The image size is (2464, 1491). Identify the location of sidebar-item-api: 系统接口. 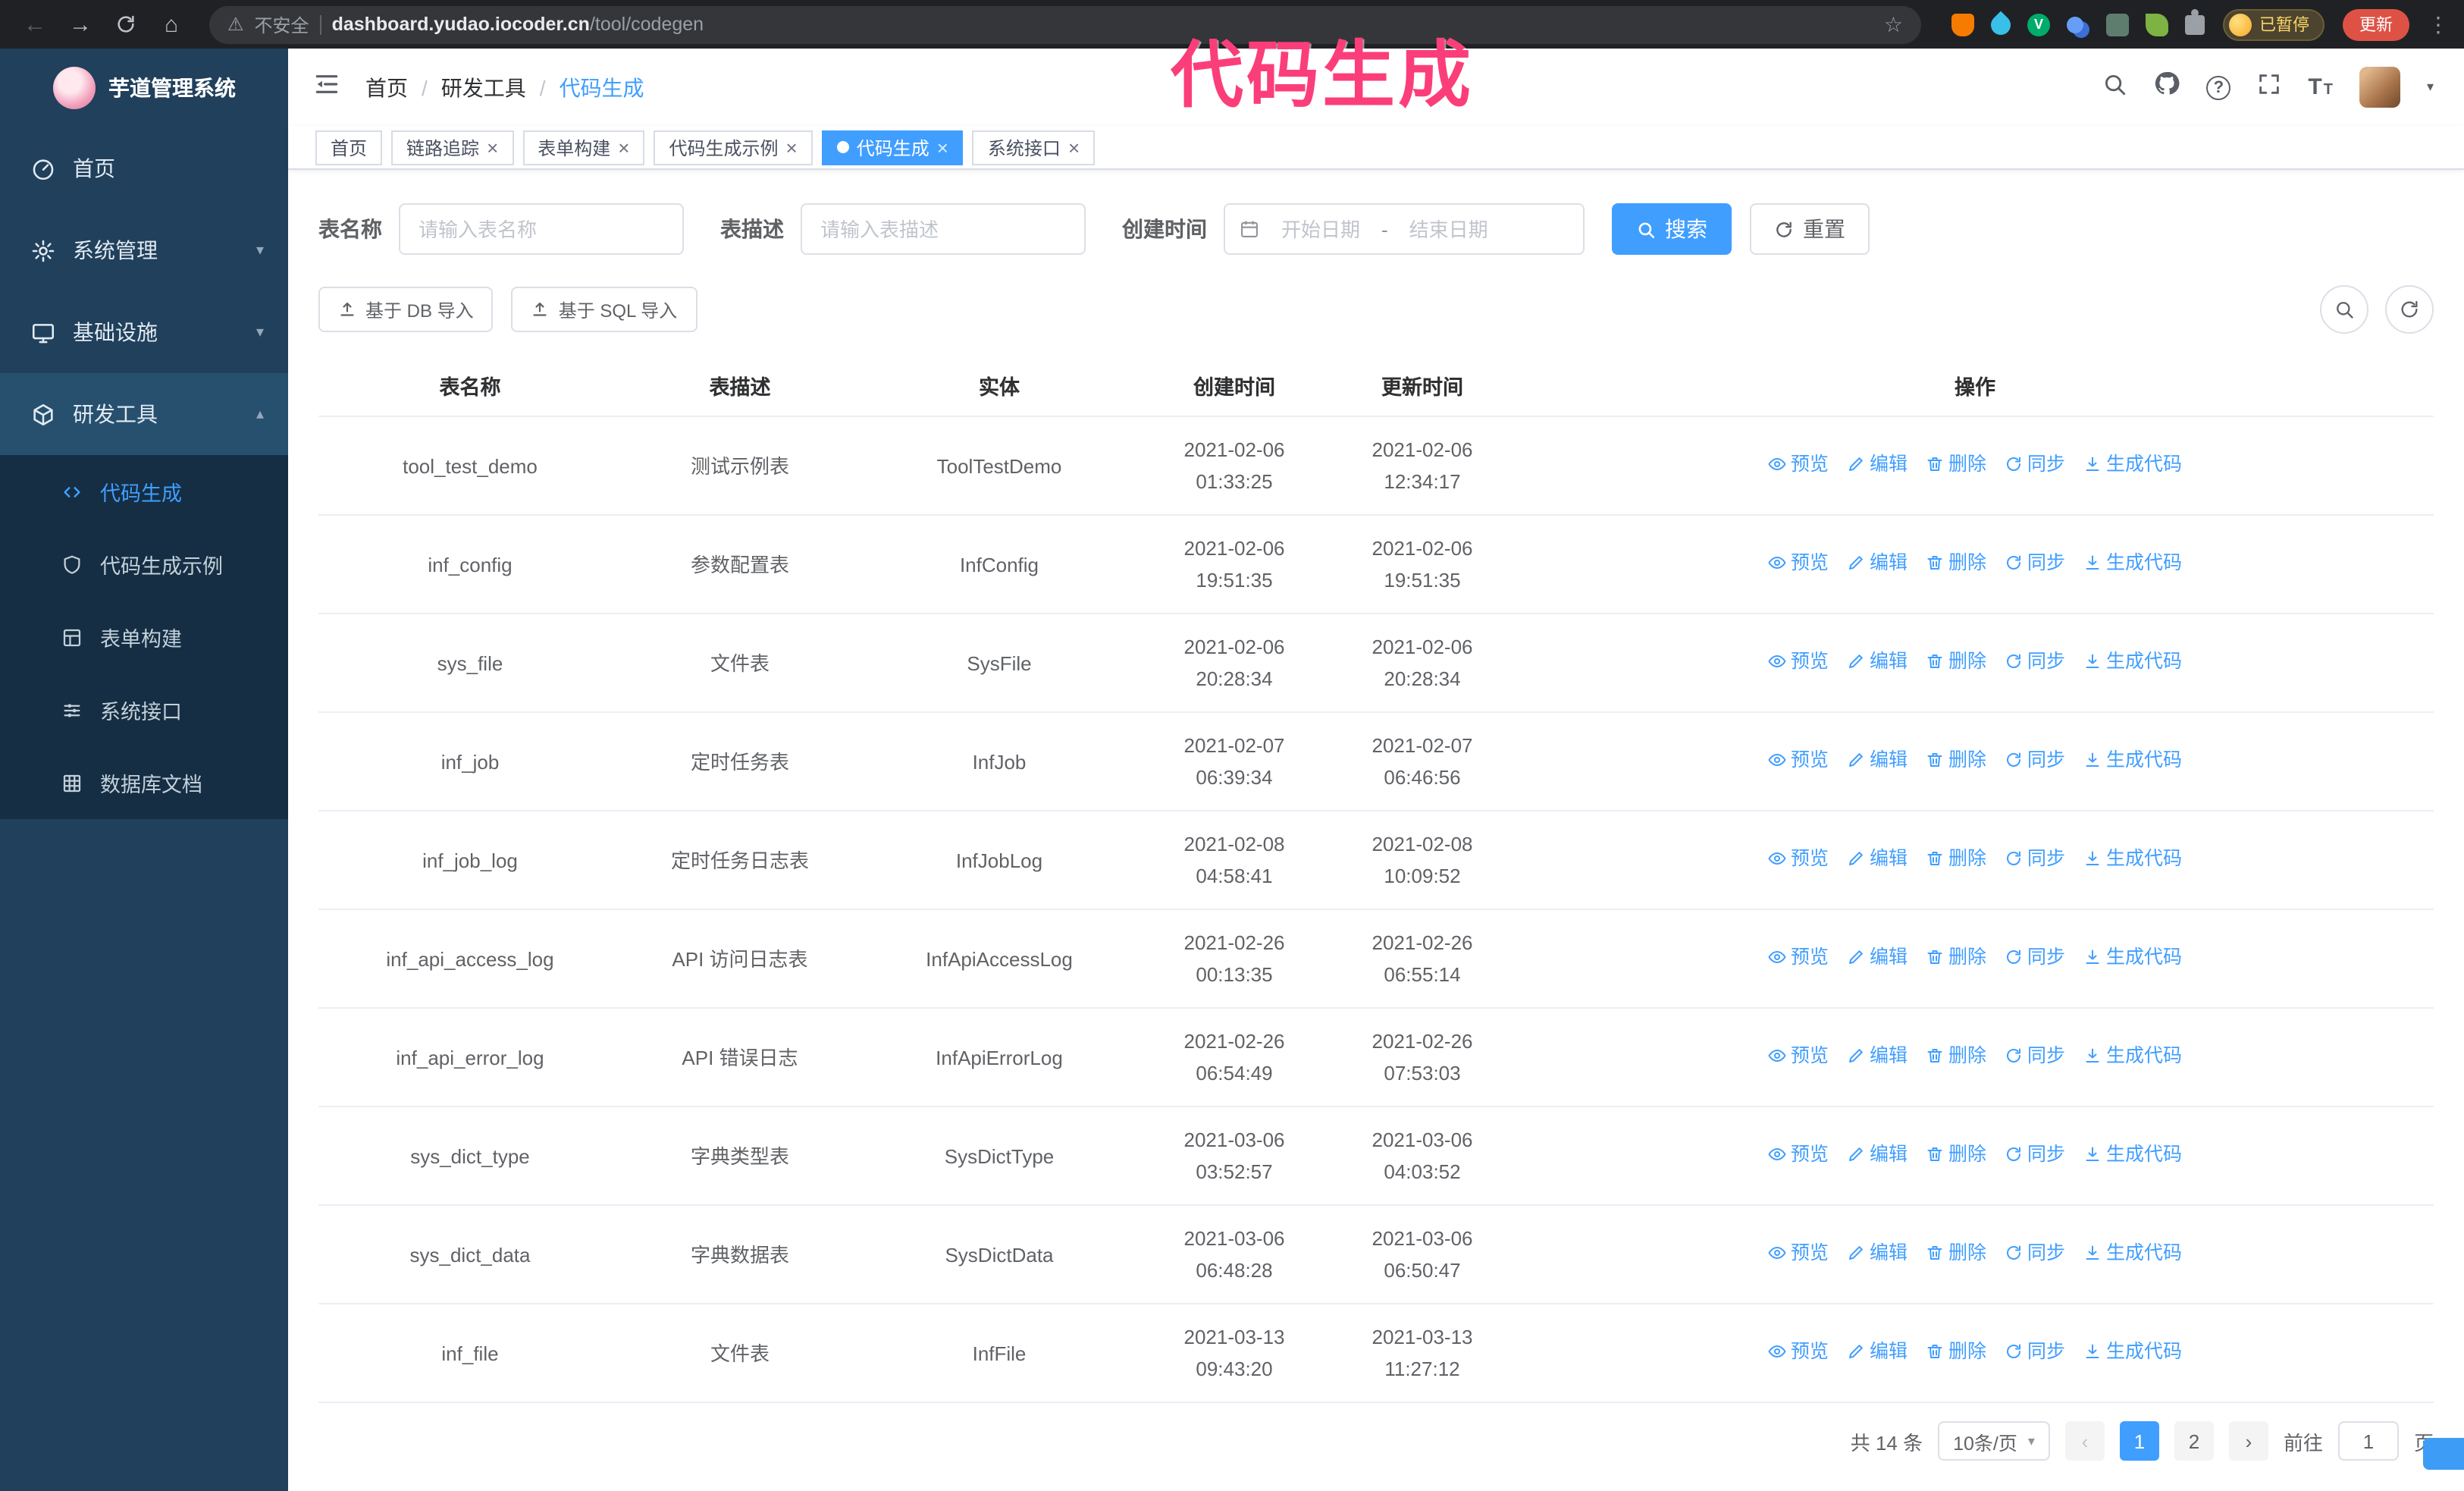
(144, 709).